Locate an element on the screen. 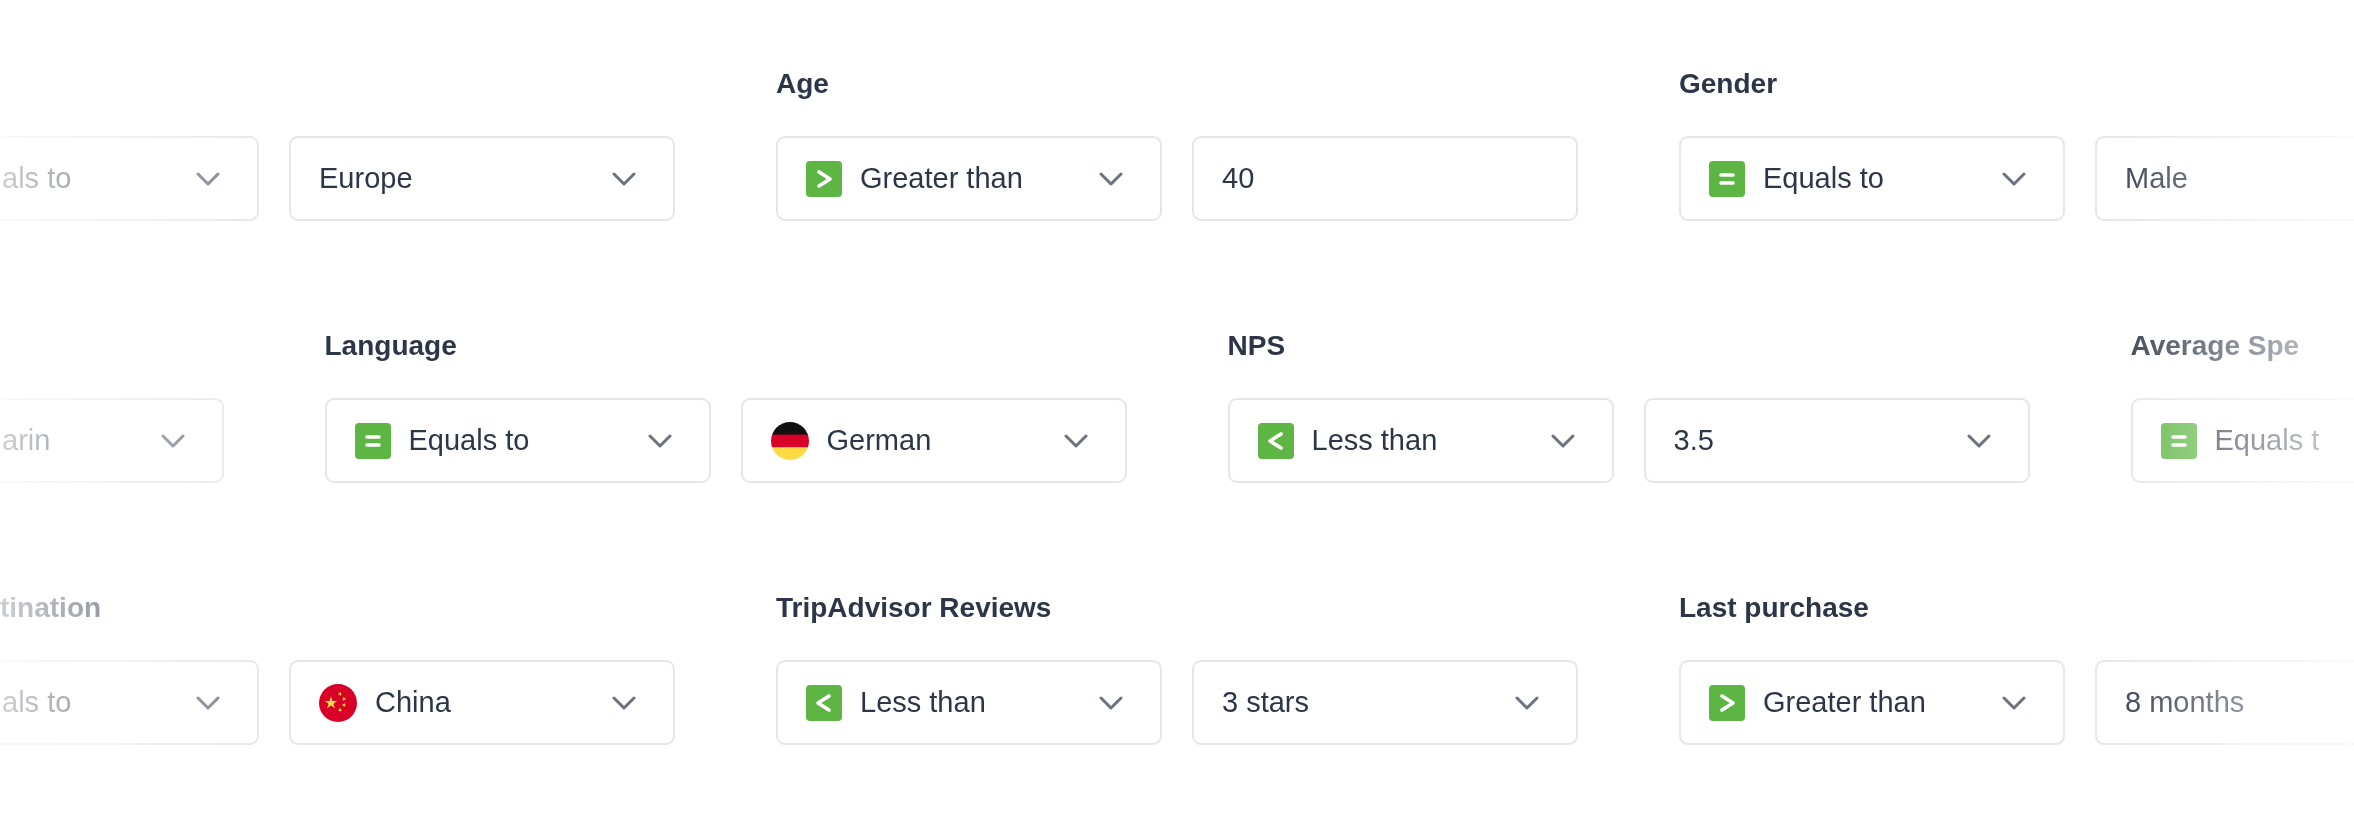 The image size is (2354, 815). filter-label: tination is located at coordinates (51, 608).